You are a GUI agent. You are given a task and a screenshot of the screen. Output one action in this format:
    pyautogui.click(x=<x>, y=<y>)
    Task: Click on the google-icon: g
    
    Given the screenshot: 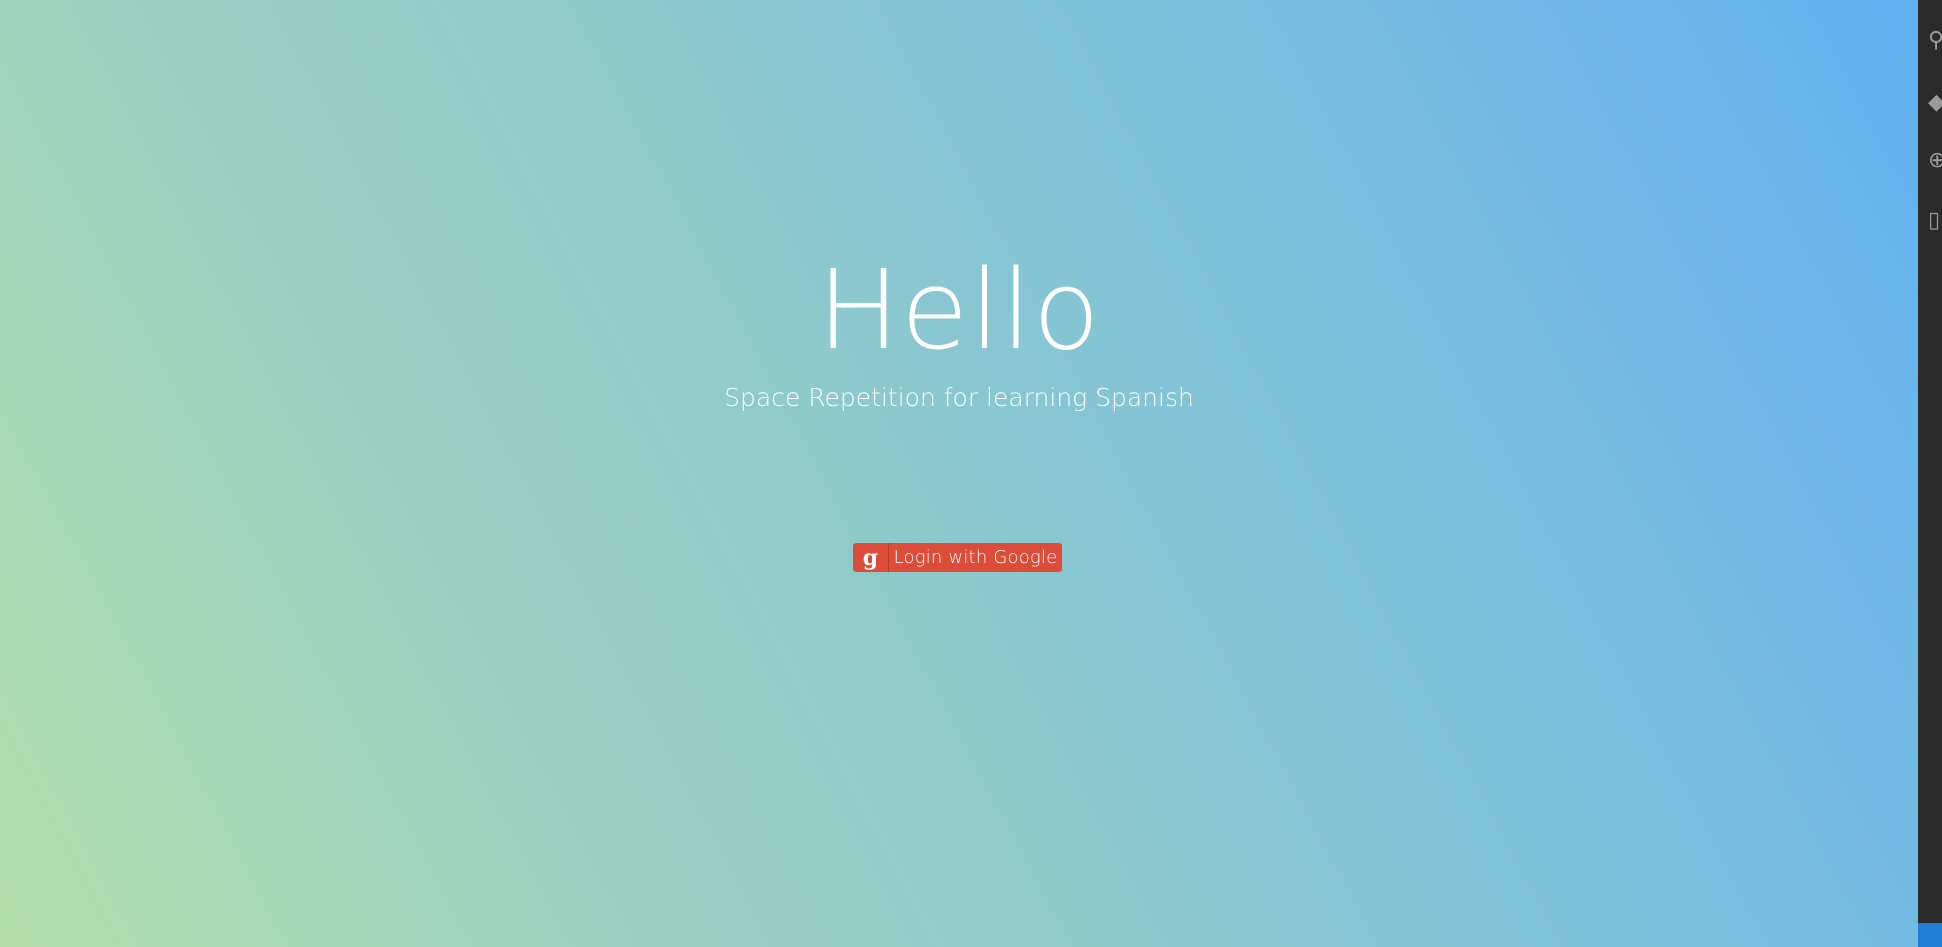 What is the action you would take?
    pyautogui.click(x=871, y=557)
    